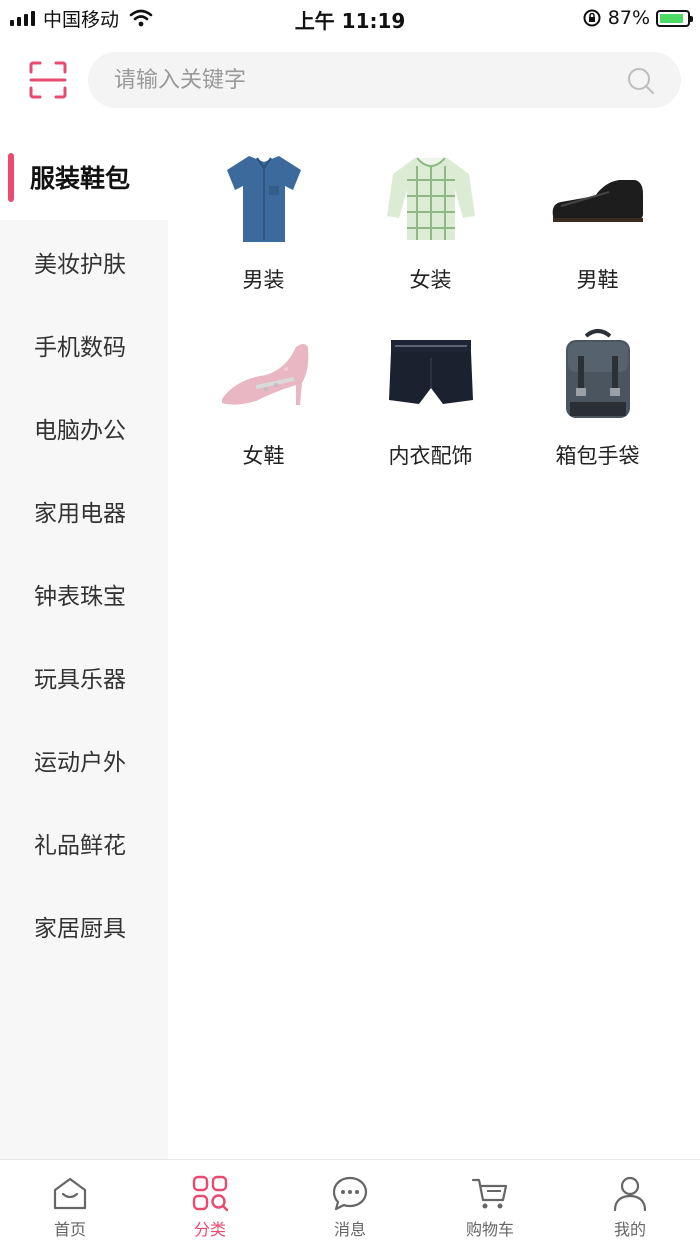 Image resolution: width=700 pixels, height=1244 pixels. I want to click on tab-cart: 购物车, so click(490, 1202).